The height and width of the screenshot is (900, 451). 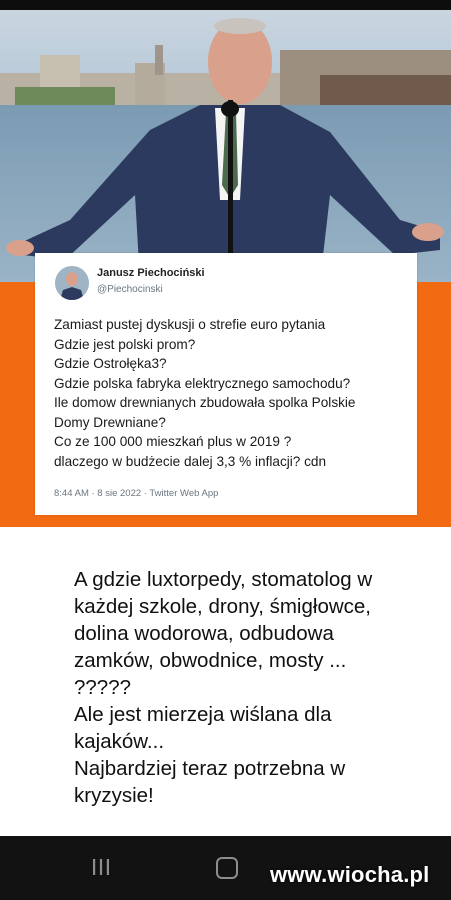 What do you see at coordinates (227, 868) in the screenshot?
I see `home-icon` at bounding box center [227, 868].